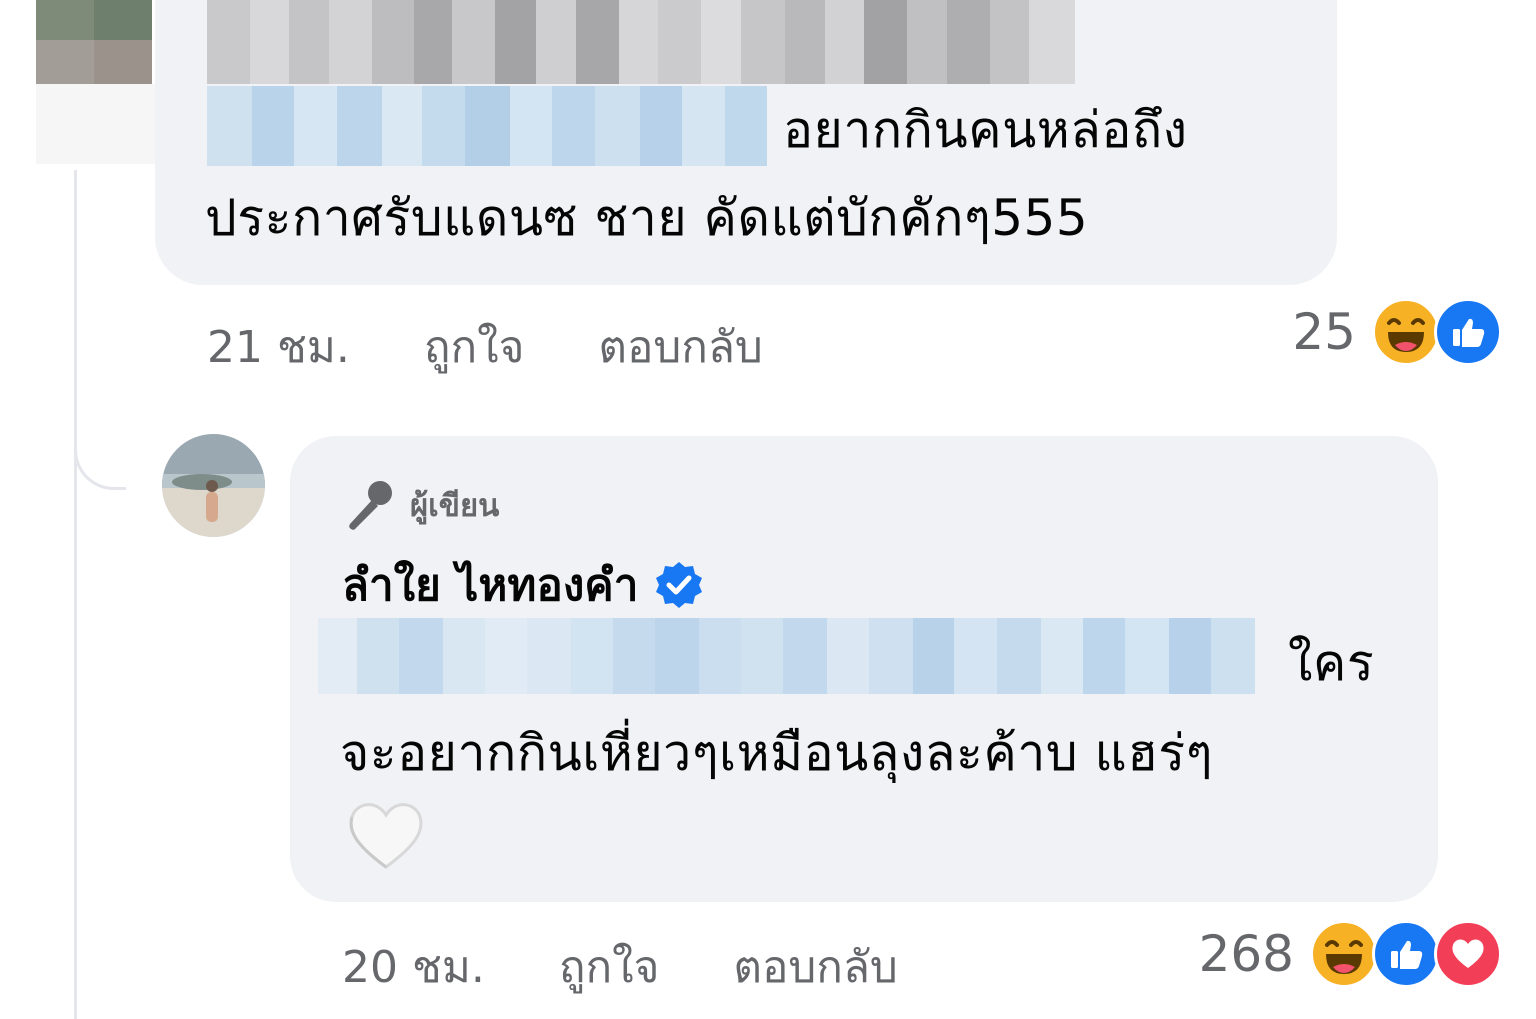  What do you see at coordinates (1246, 954) in the screenshot?
I see `reaction-count: 268` at bounding box center [1246, 954].